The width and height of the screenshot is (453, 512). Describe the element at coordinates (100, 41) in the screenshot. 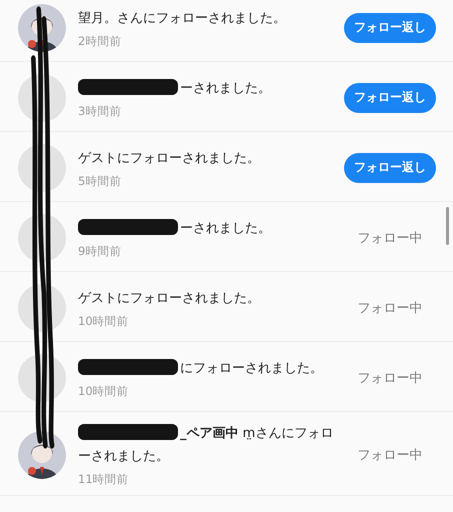

I see `timestamp: 2時間前` at that location.